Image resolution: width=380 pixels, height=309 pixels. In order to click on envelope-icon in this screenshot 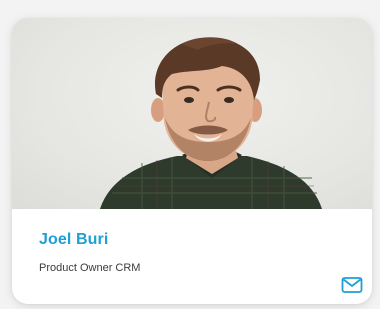, I will do `click(352, 285)`.